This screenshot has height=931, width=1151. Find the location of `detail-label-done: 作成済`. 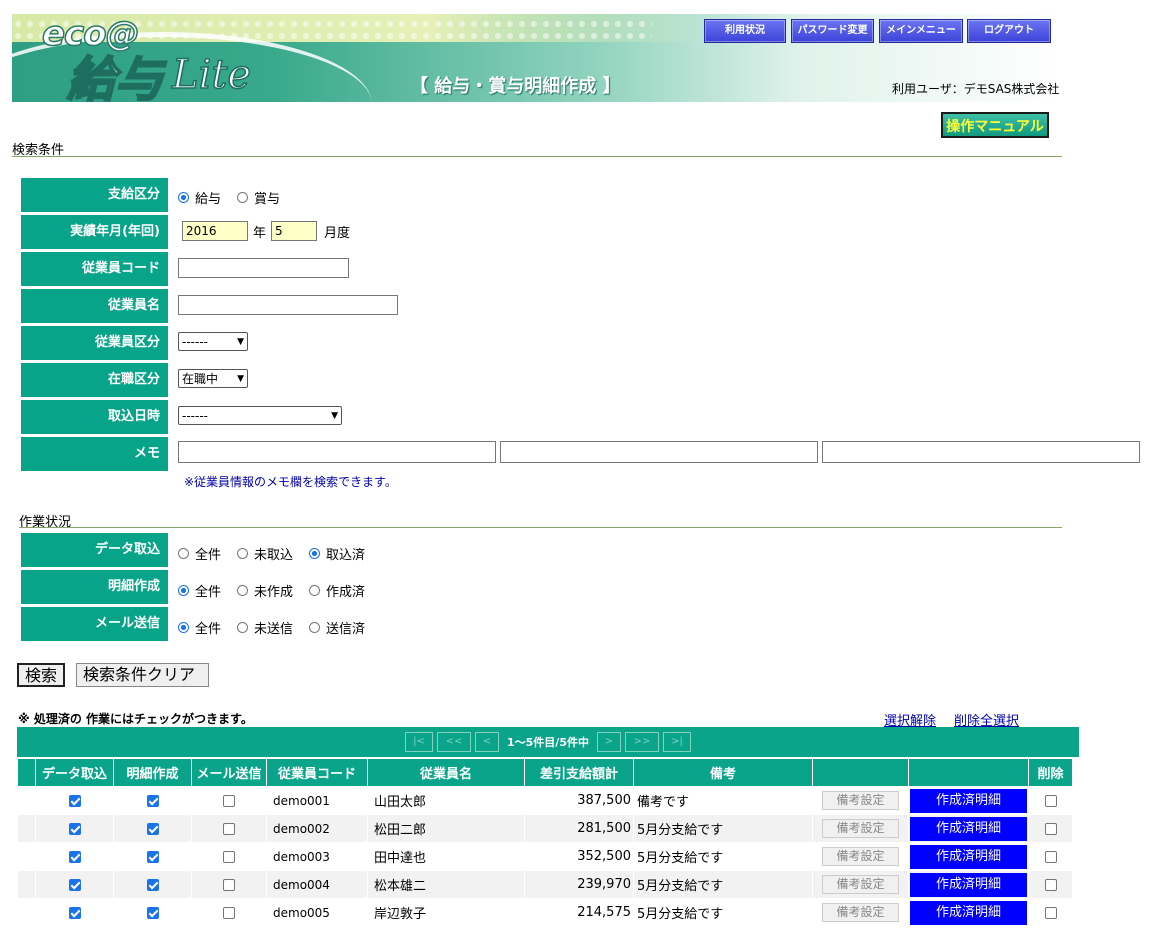

detail-label-done: 作成済 is located at coordinates (346, 592).